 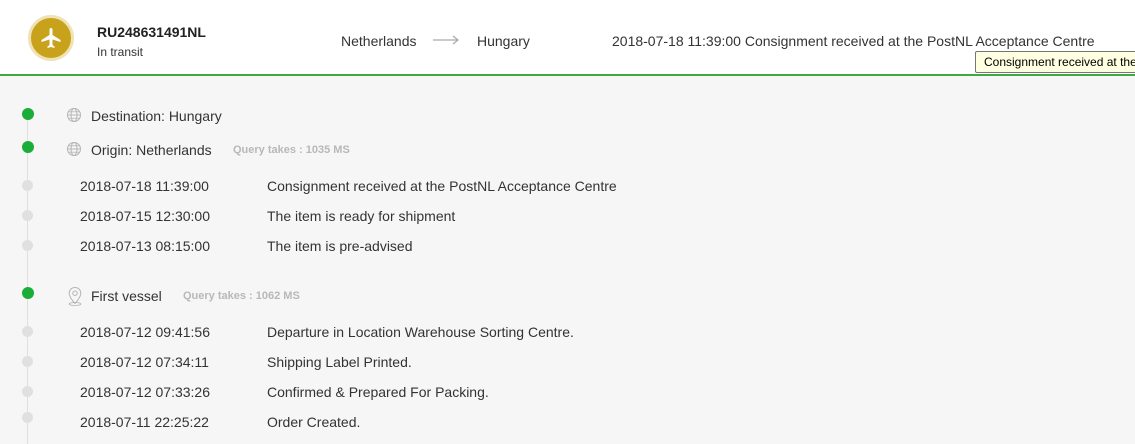 I want to click on shipment-status: In transit, so click(x=120, y=52).